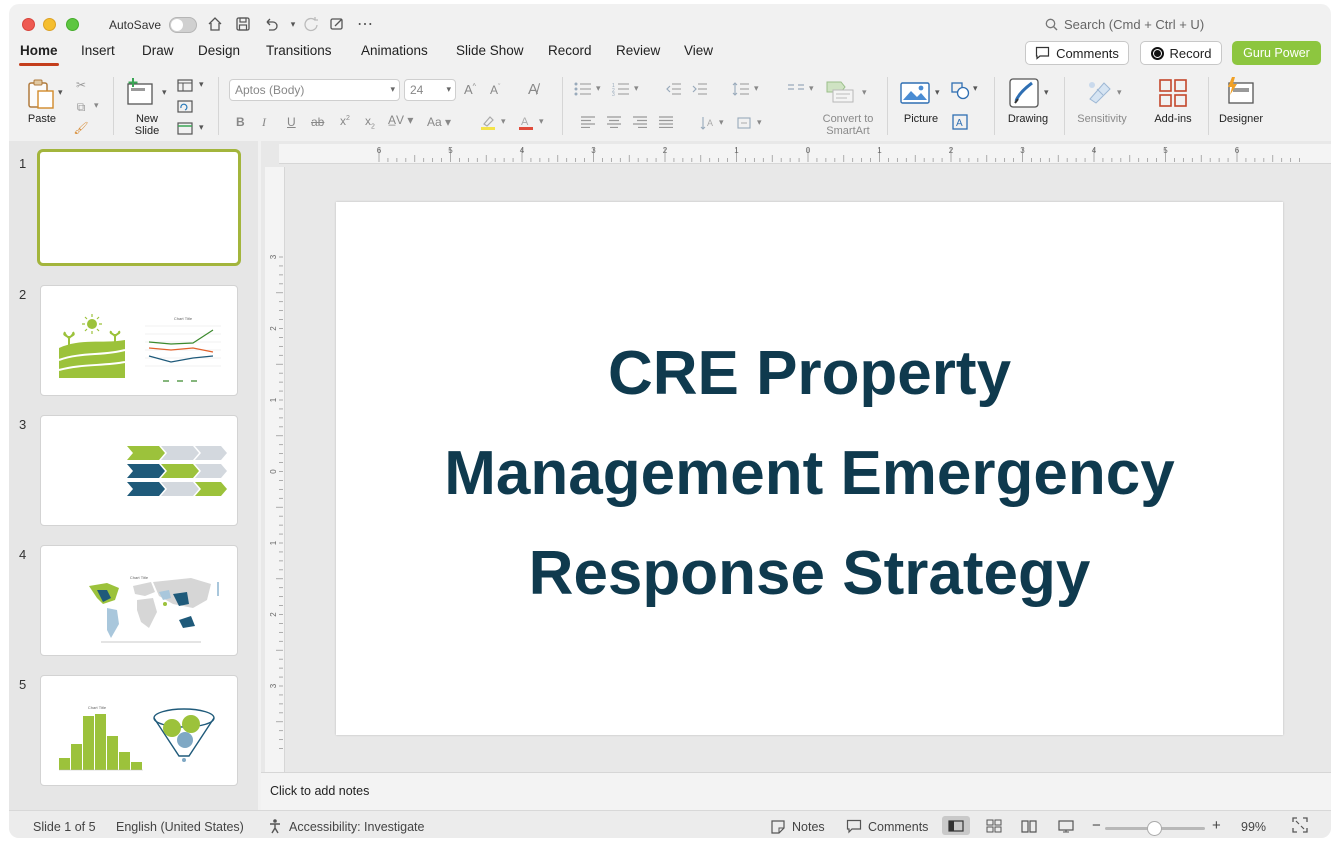  What do you see at coordinates (470, 89) in the screenshot?
I see `increase-font-icon: A^` at bounding box center [470, 89].